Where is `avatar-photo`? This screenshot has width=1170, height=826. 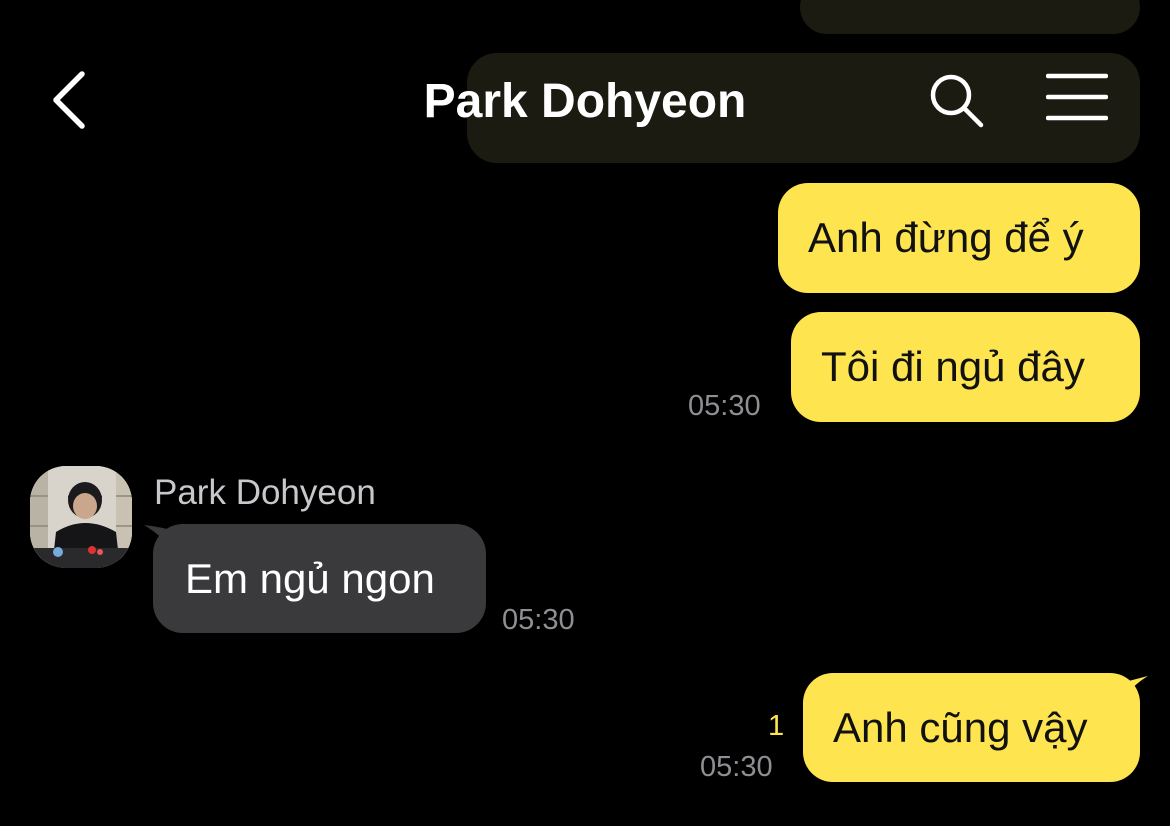 avatar-photo is located at coordinates (81, 517).